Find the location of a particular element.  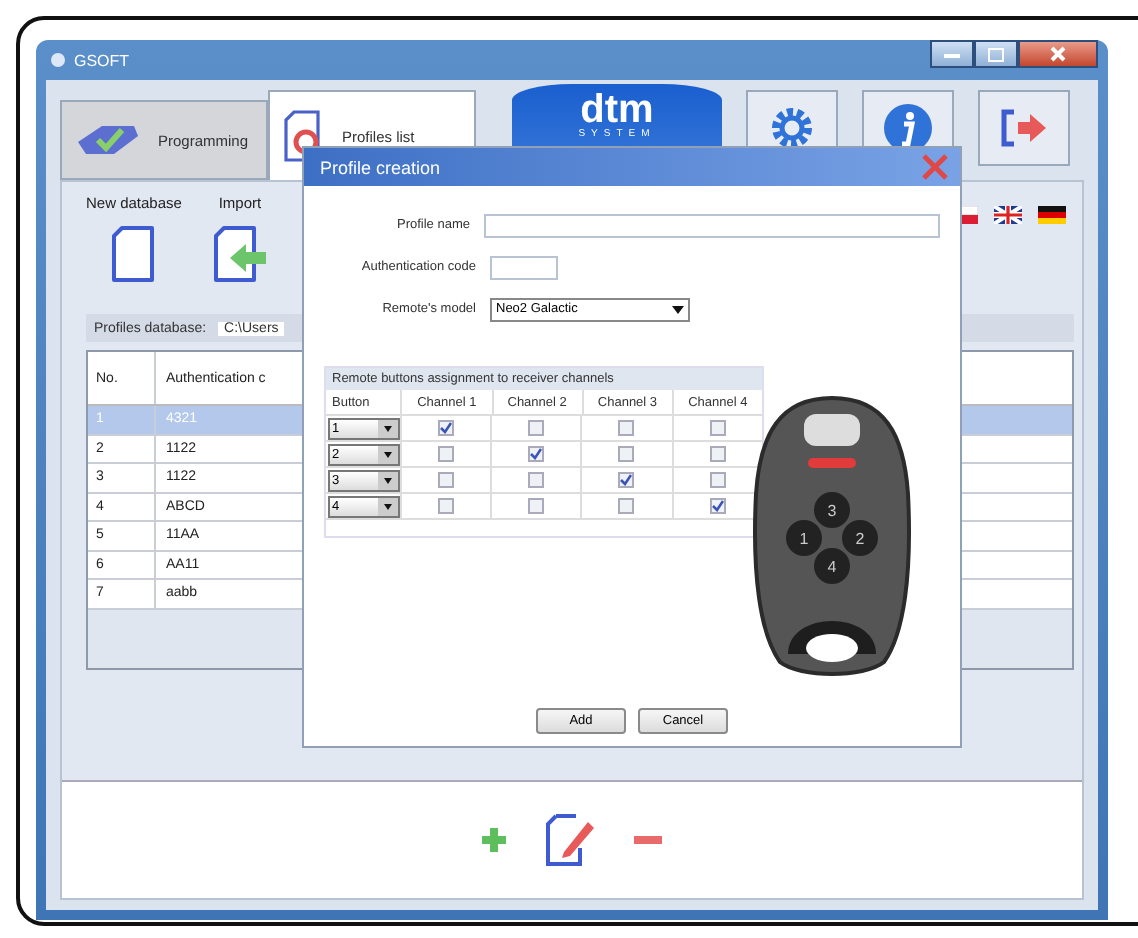

document-pencil-icon is located at coordinates (570, 840).